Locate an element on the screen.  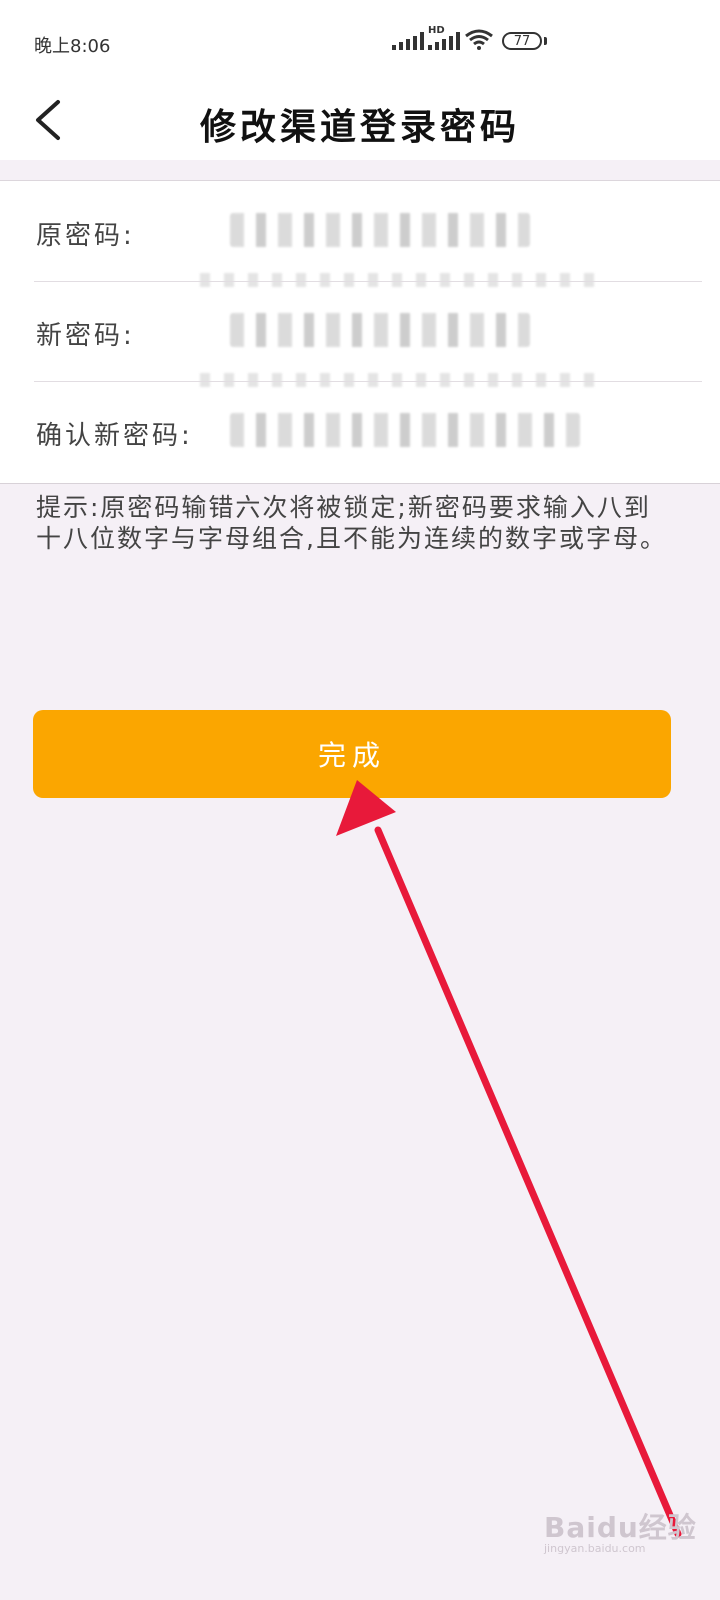
new-password-input is located at coordinates (380, 330).